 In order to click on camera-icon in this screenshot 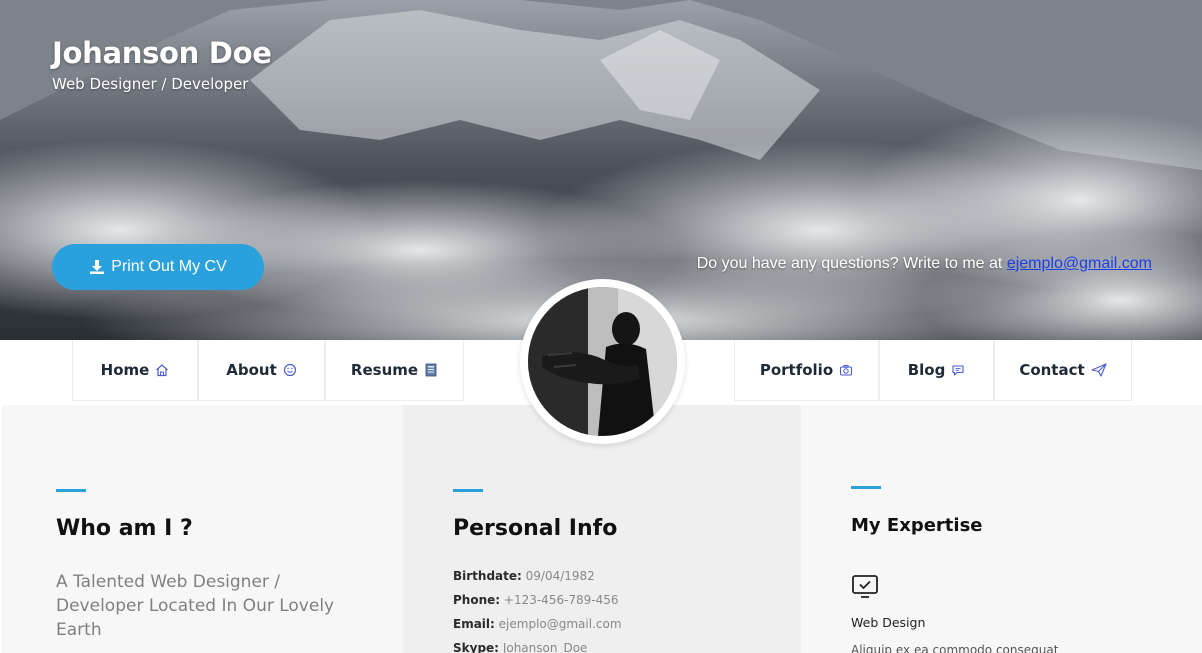, I will do `click(846, 370)`.